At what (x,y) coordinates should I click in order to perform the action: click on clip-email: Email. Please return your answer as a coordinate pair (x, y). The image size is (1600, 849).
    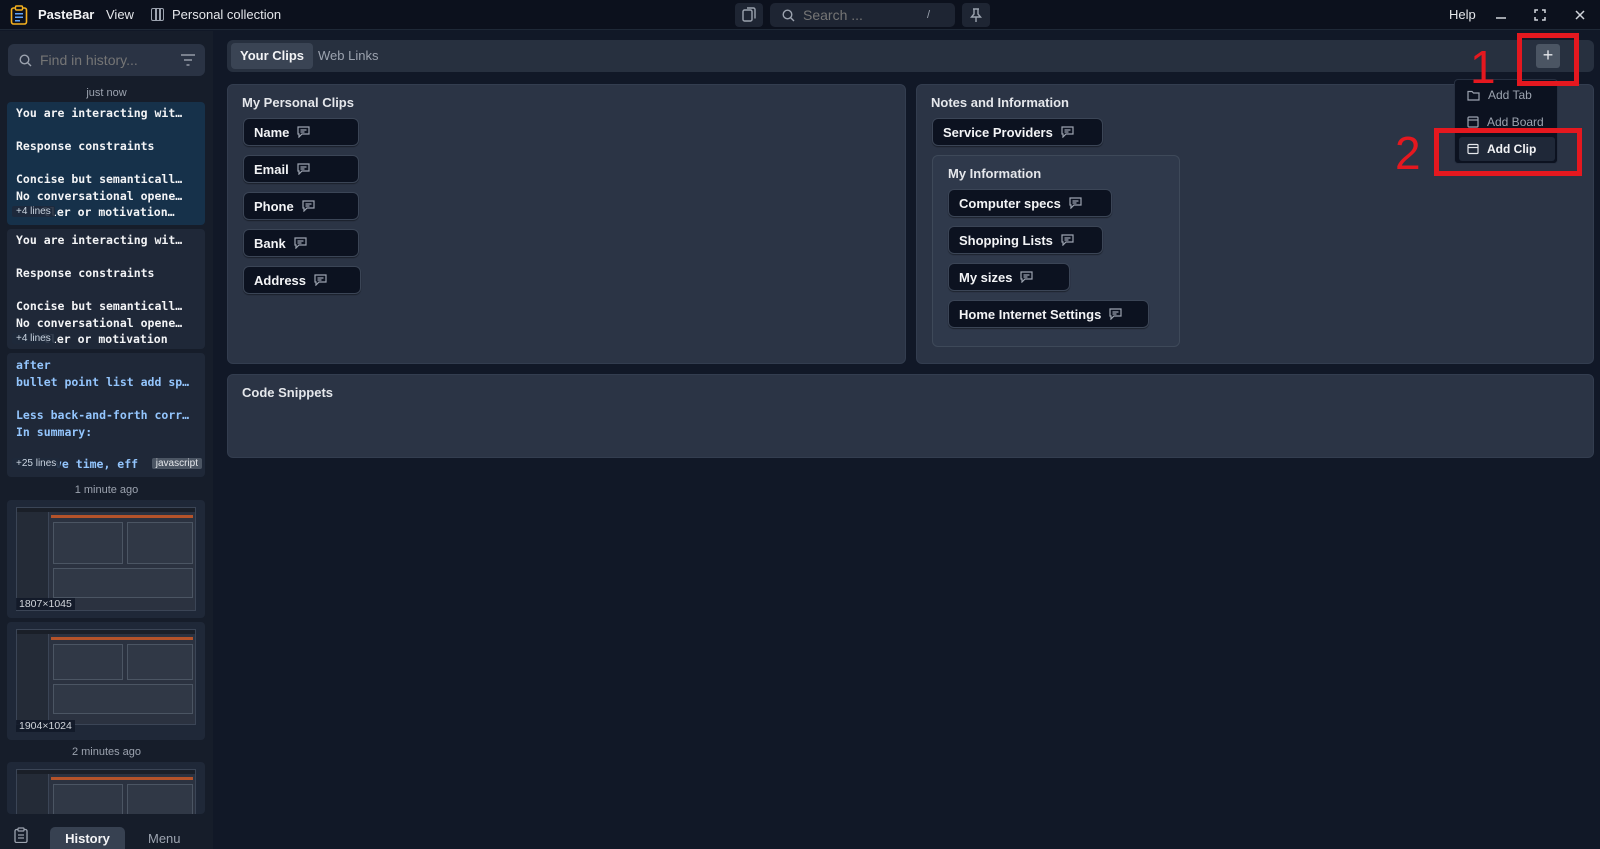
    Looking at the image, I should click on (301, 169).